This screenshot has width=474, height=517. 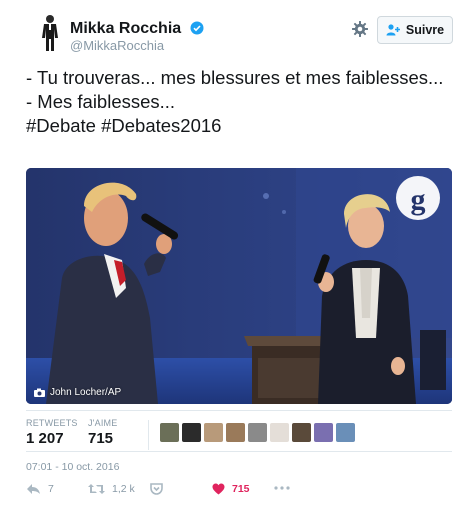 I want to click on user-handle: @MikkaRocchia, so click(x=117, y=45).